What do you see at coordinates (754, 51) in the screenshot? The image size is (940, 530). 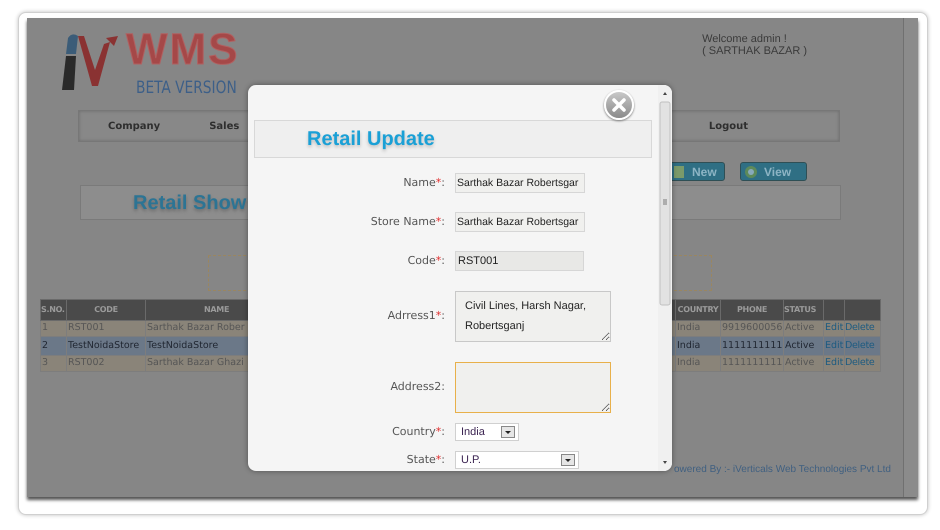 I see `company-name: ( SARTHAK BAZAR )` at bounding box center [754, 51].